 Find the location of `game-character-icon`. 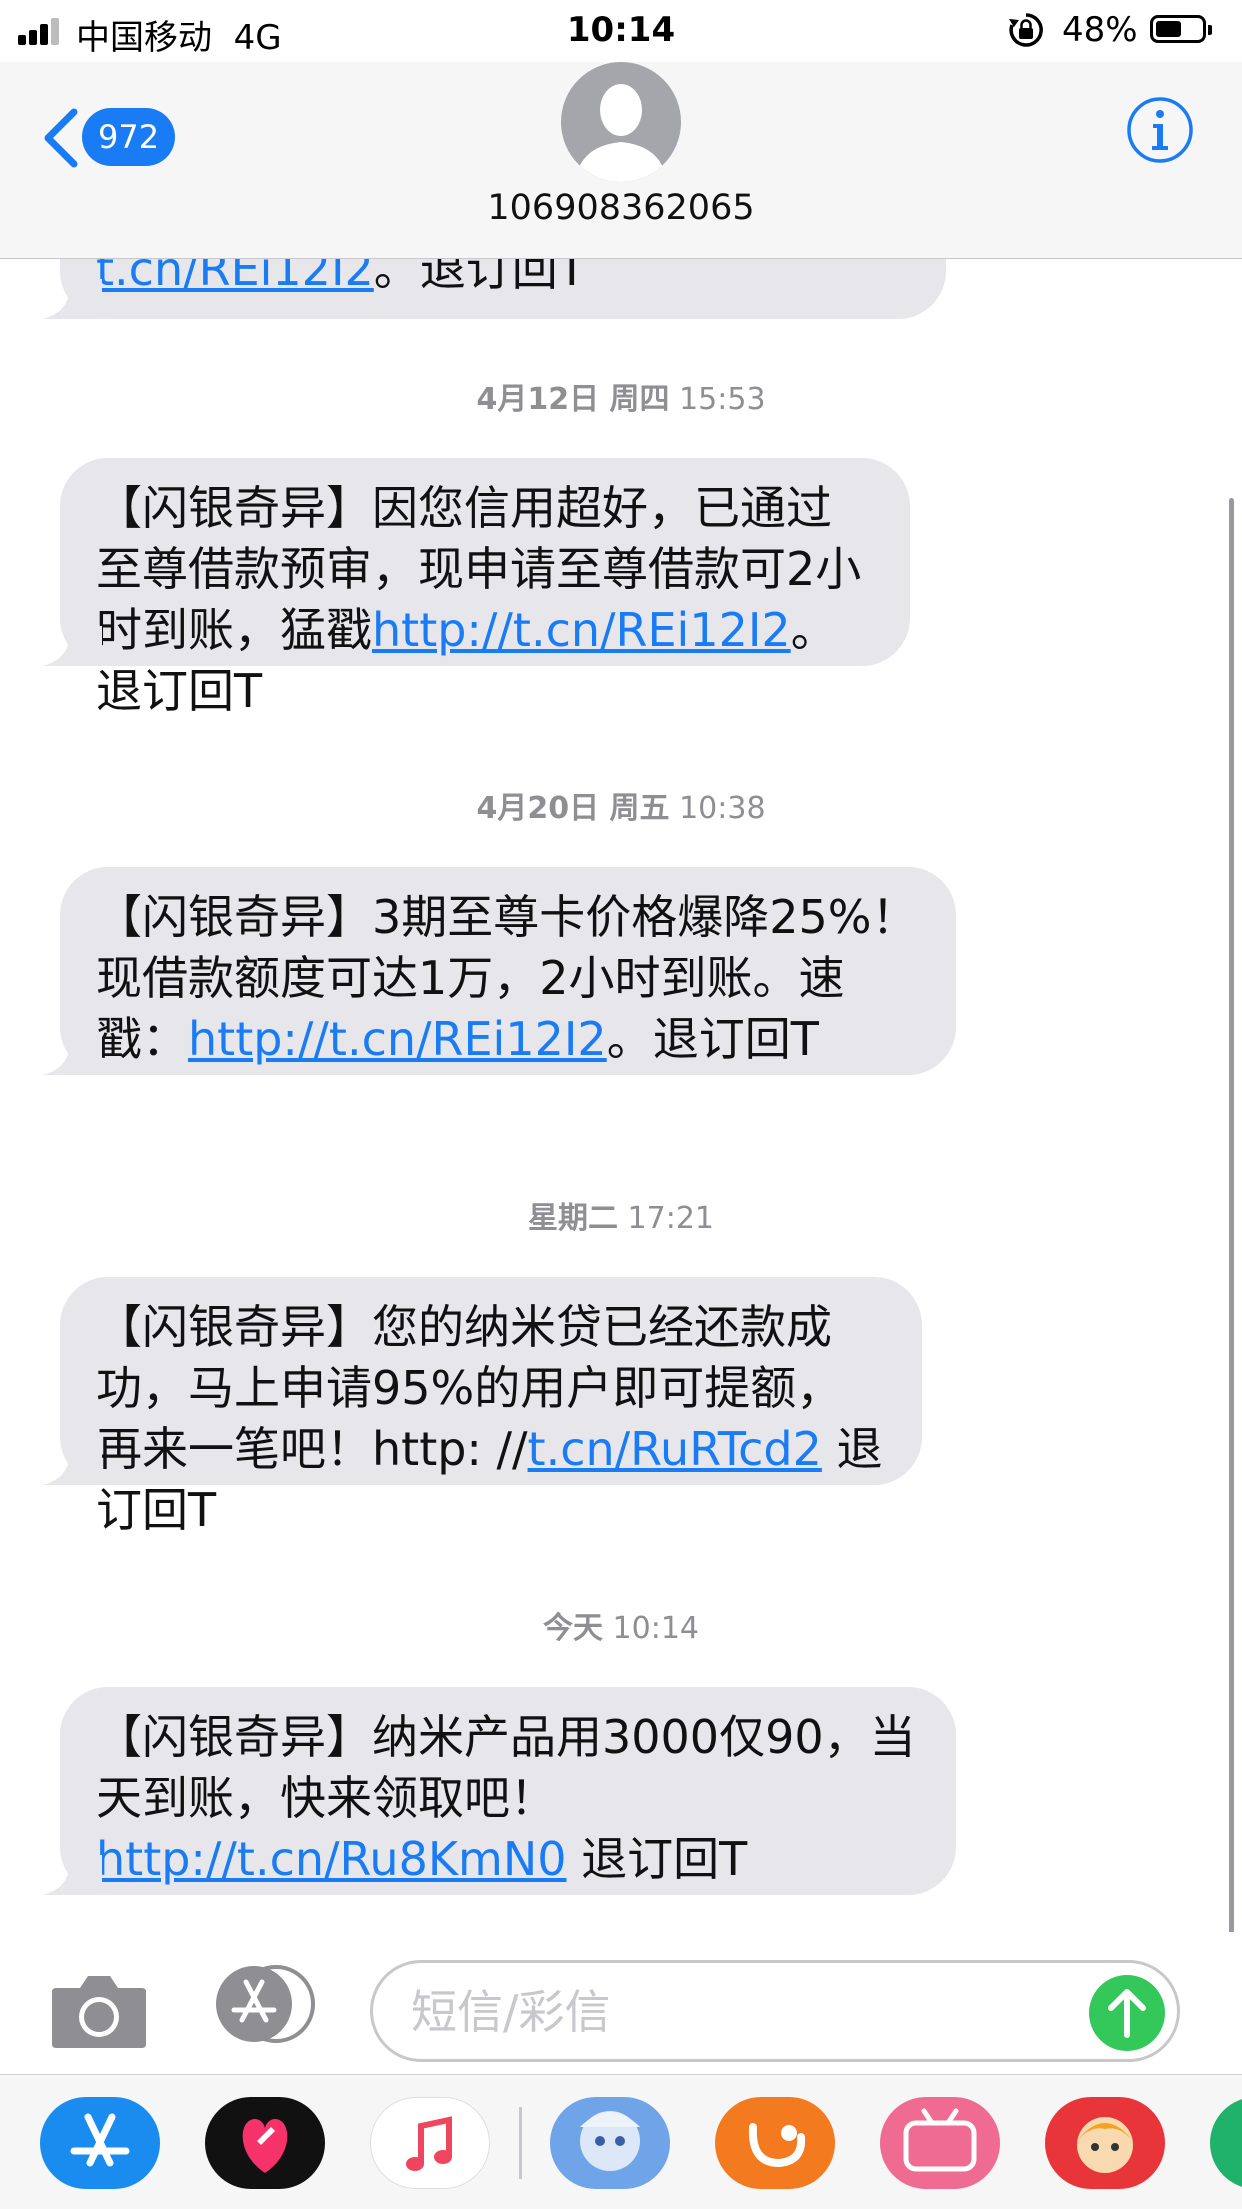

game-character-icon is located at coordinates (610, 2143).